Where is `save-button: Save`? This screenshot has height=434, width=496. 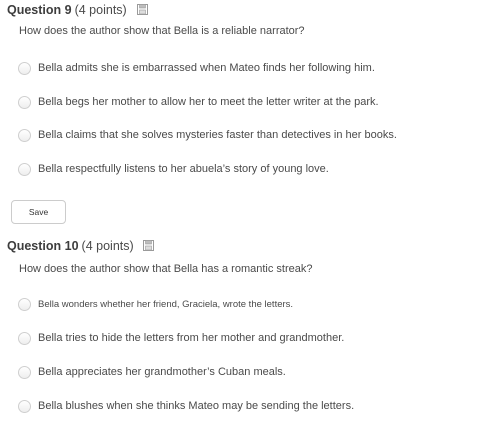
save-button: Save is located at coordinates (38, 212).